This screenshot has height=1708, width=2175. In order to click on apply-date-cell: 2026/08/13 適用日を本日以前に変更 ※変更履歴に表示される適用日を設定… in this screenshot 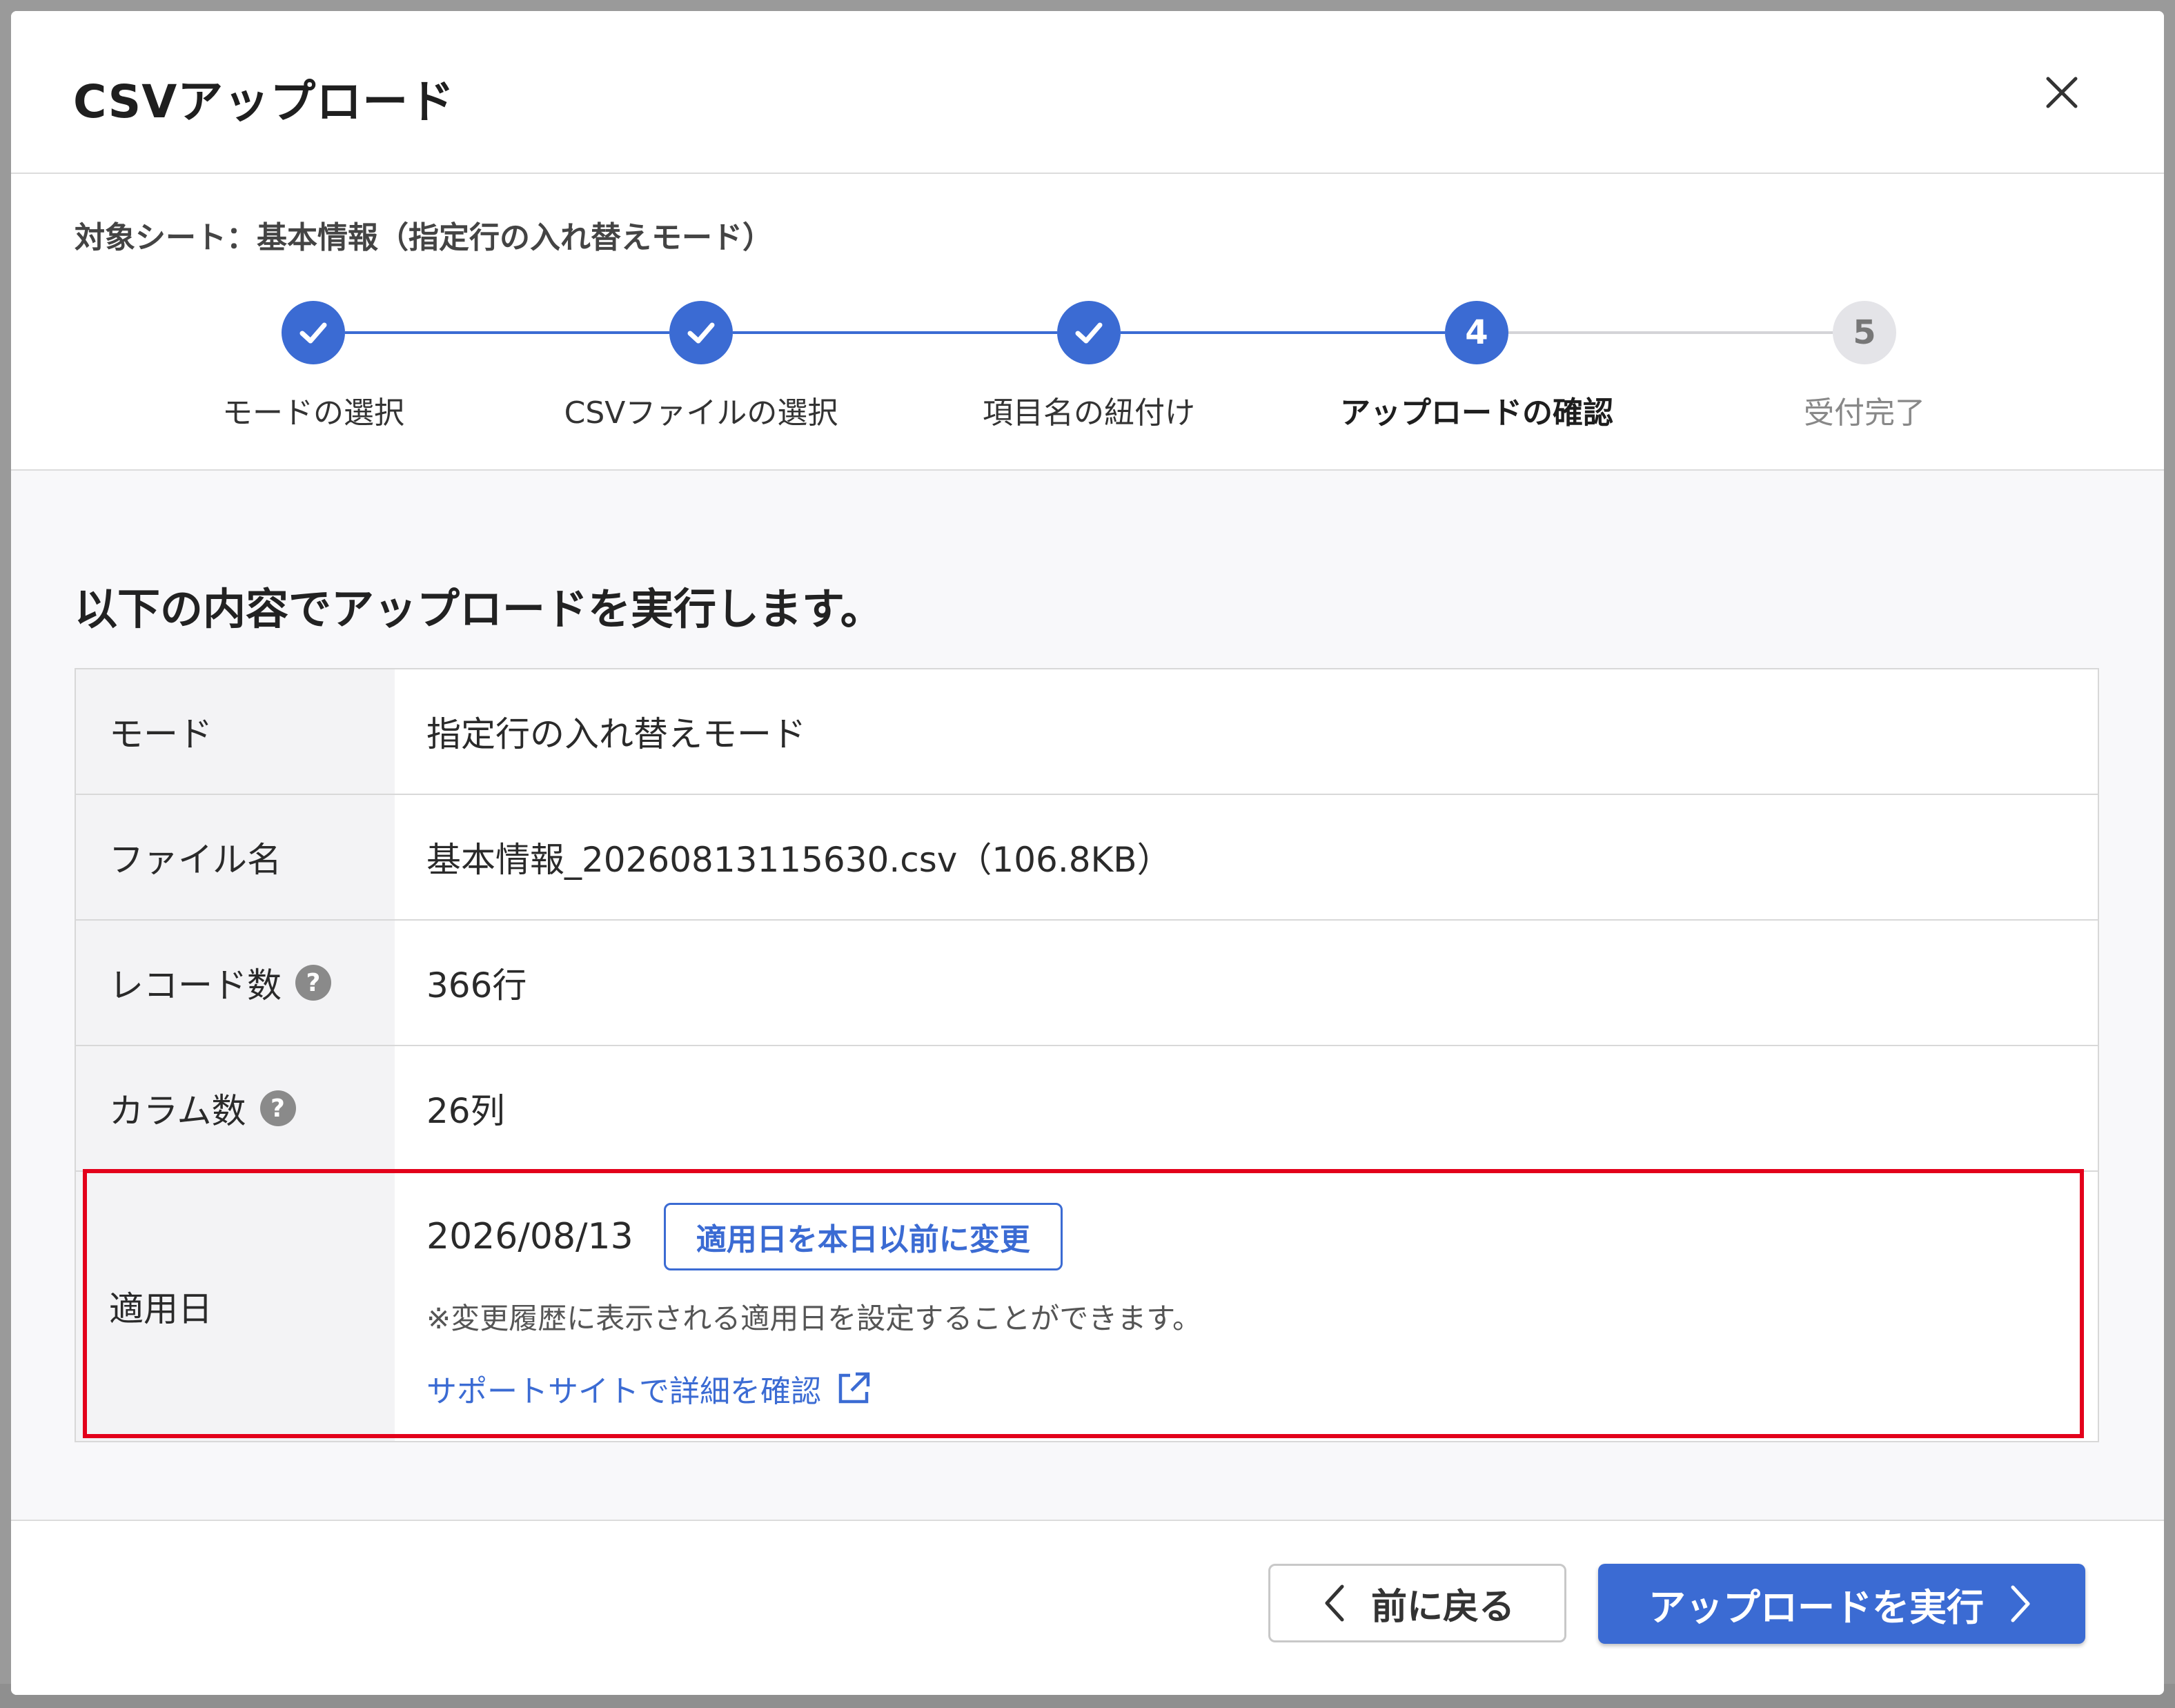, I will do `click(1246, 1306)`.